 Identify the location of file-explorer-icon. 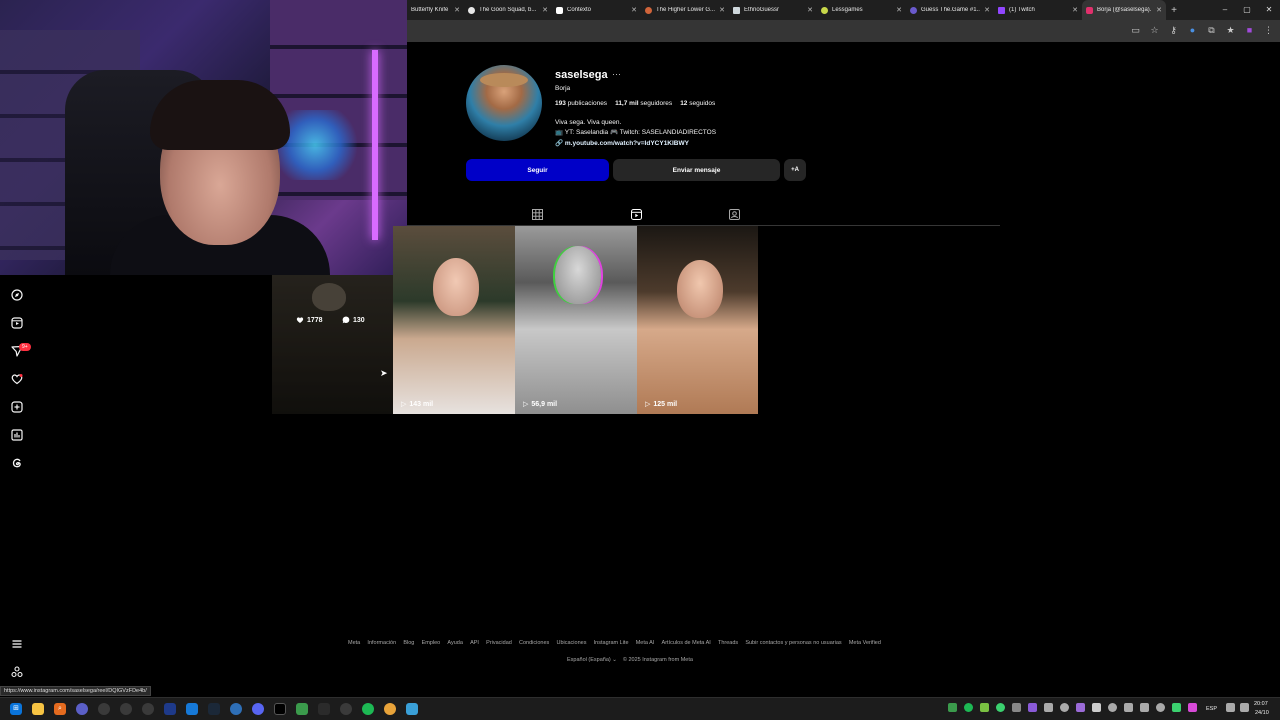
(38, 709).